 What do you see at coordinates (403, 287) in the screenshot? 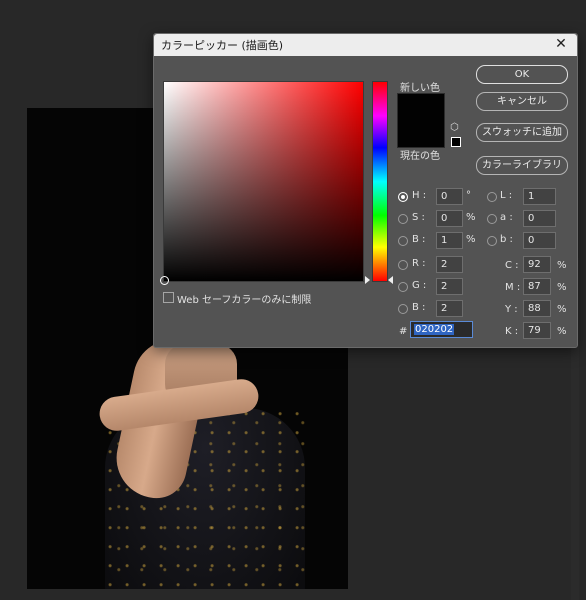
I see `radio-g` at bounding box center [403, 287].